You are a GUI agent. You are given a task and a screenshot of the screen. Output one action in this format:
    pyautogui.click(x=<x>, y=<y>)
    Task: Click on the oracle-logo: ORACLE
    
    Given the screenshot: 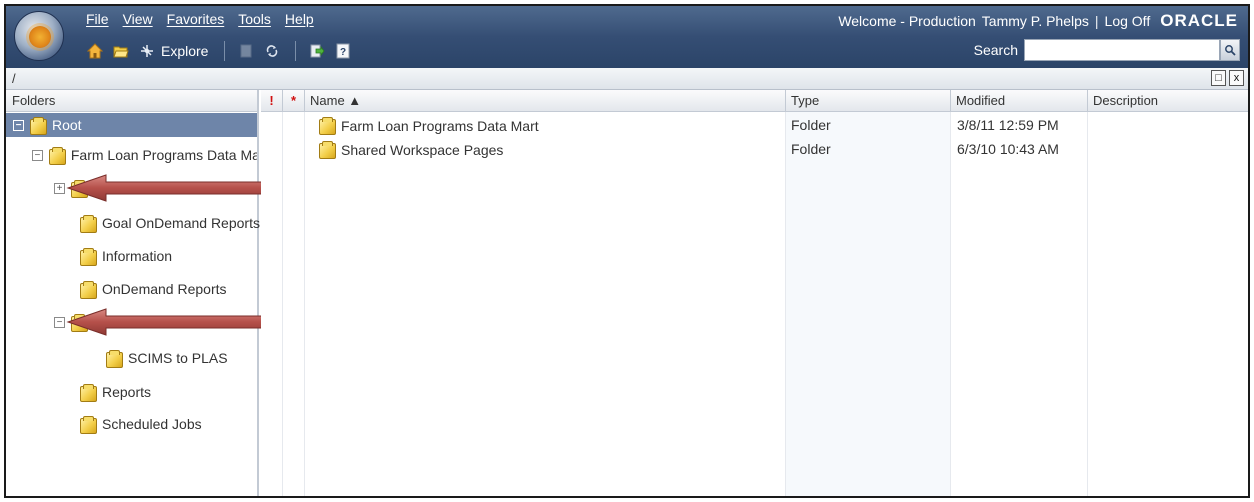 What is the action you would take?
    pyautogui.click(x=1199, y=20)
    